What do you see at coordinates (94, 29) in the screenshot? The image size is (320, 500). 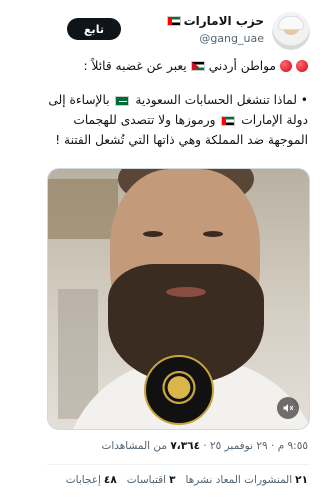 I see `follow-button: تابع` at bounding box center [94, 29].